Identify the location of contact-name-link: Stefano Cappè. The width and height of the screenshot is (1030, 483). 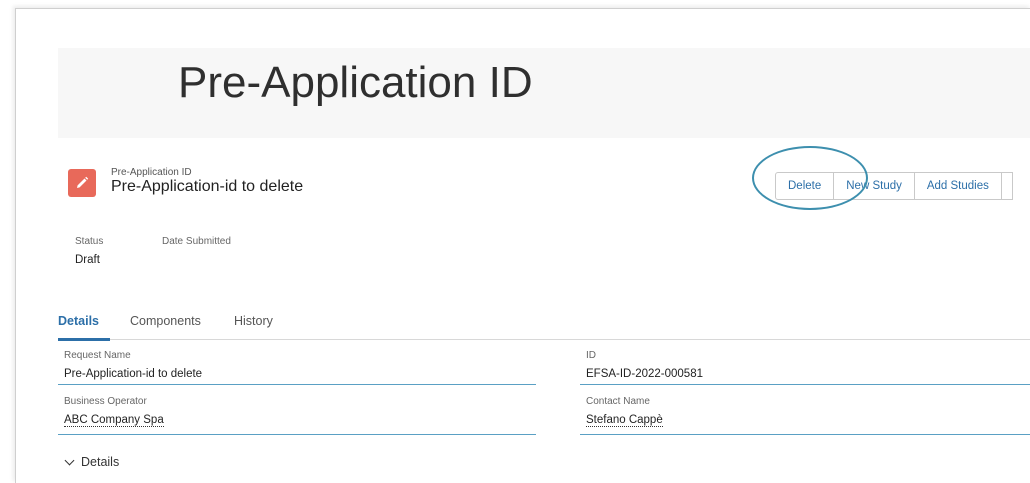
(624, 420).